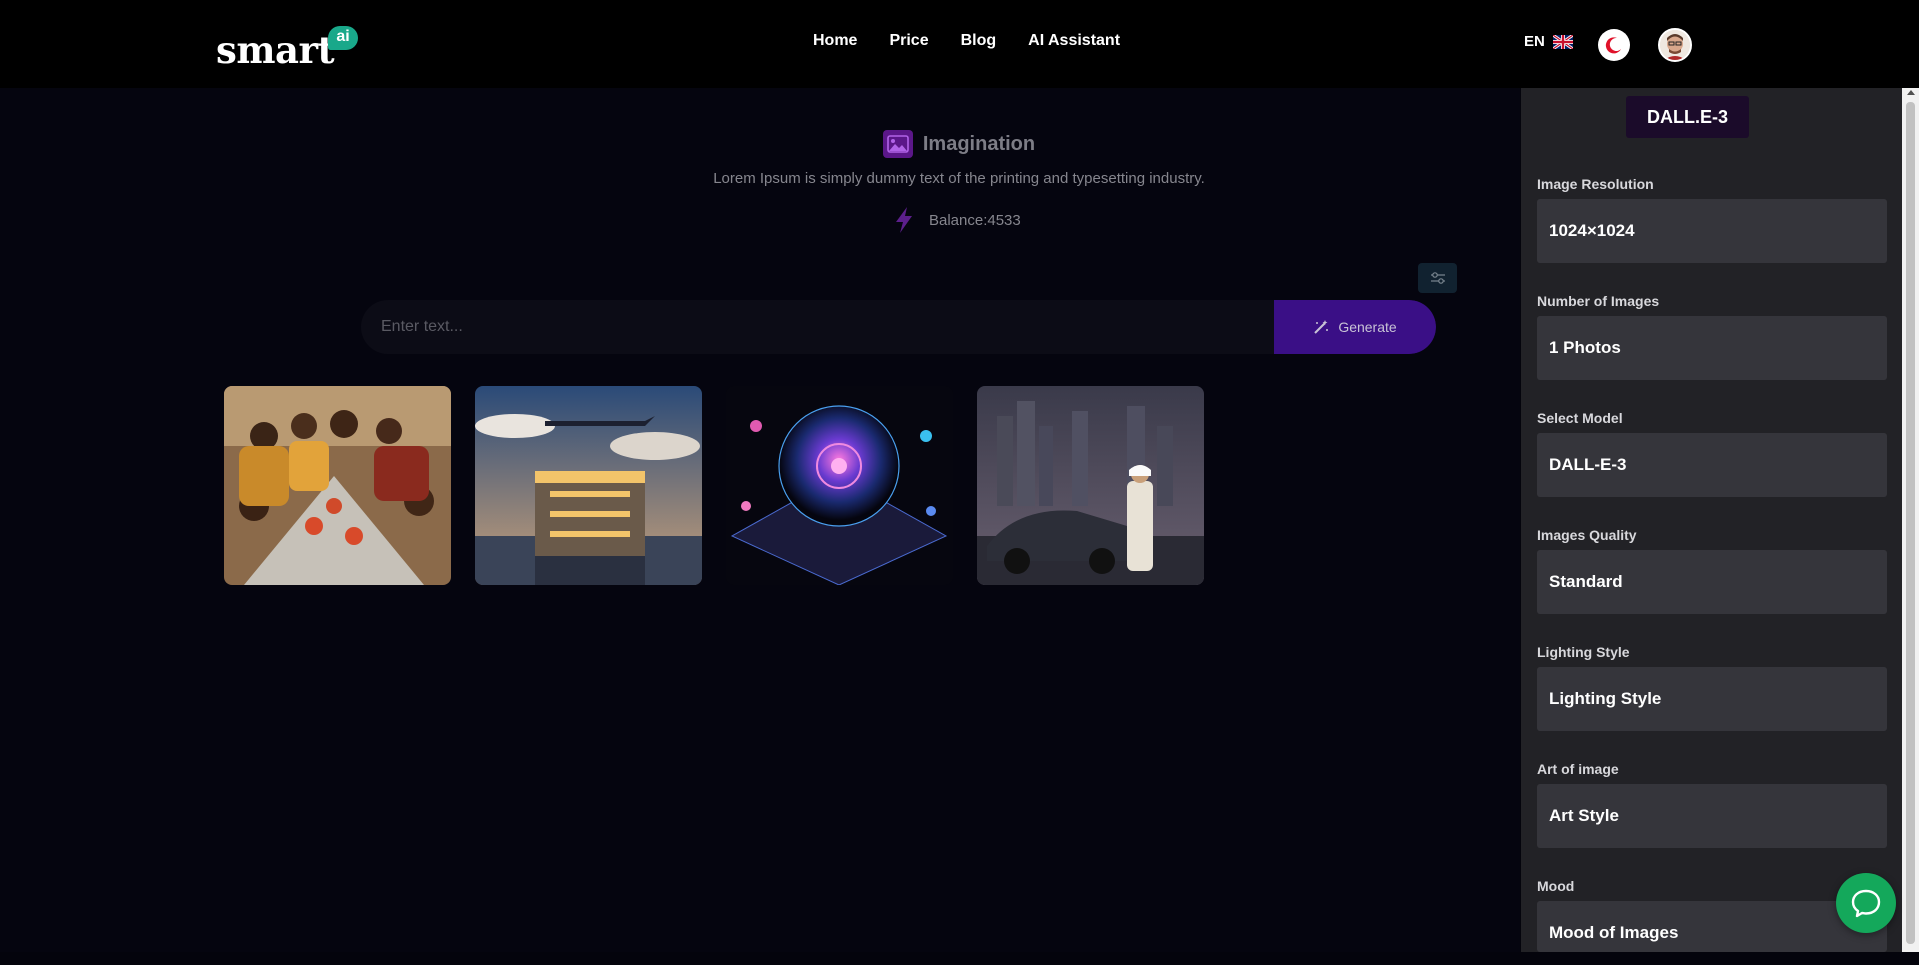 Image resolution: width=1919 pixels, height=965 pixels. What do you see at coordinates (1556, 886) in the screenshot?
I see `mood-label: Mood` at bounding box center [1556, 886].